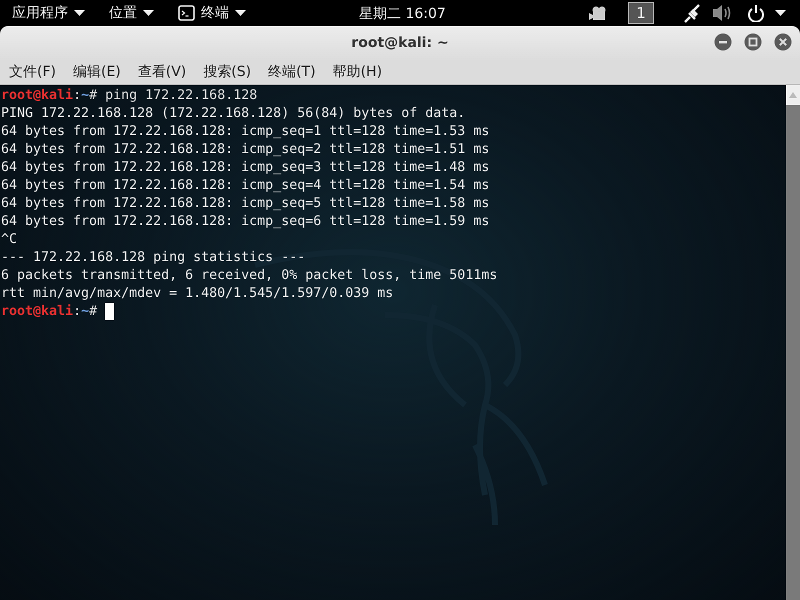  I want to click on workspace-indicator: 1, so click(641, 13).